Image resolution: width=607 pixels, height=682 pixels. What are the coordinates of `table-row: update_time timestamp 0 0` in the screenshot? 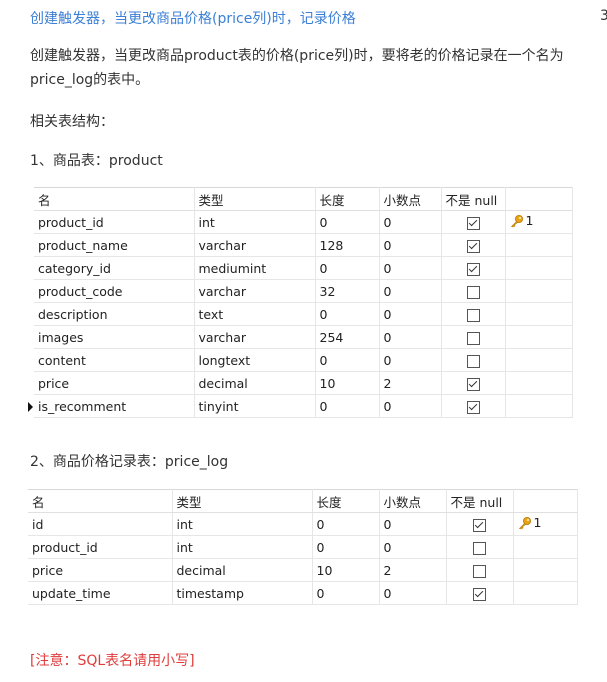 It's located at (300, 593).